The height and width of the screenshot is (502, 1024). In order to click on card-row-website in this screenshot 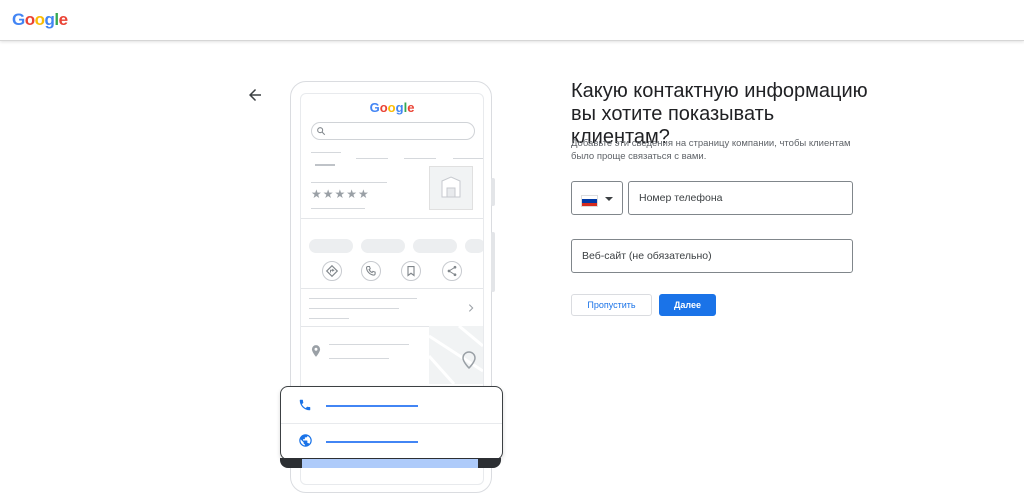, I will do `click(391, 441)`.